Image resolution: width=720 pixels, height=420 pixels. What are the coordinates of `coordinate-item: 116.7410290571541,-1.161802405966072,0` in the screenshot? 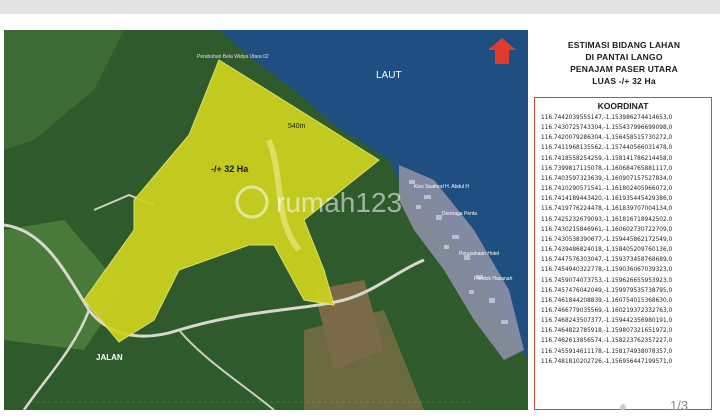 It's located at (607, 189).